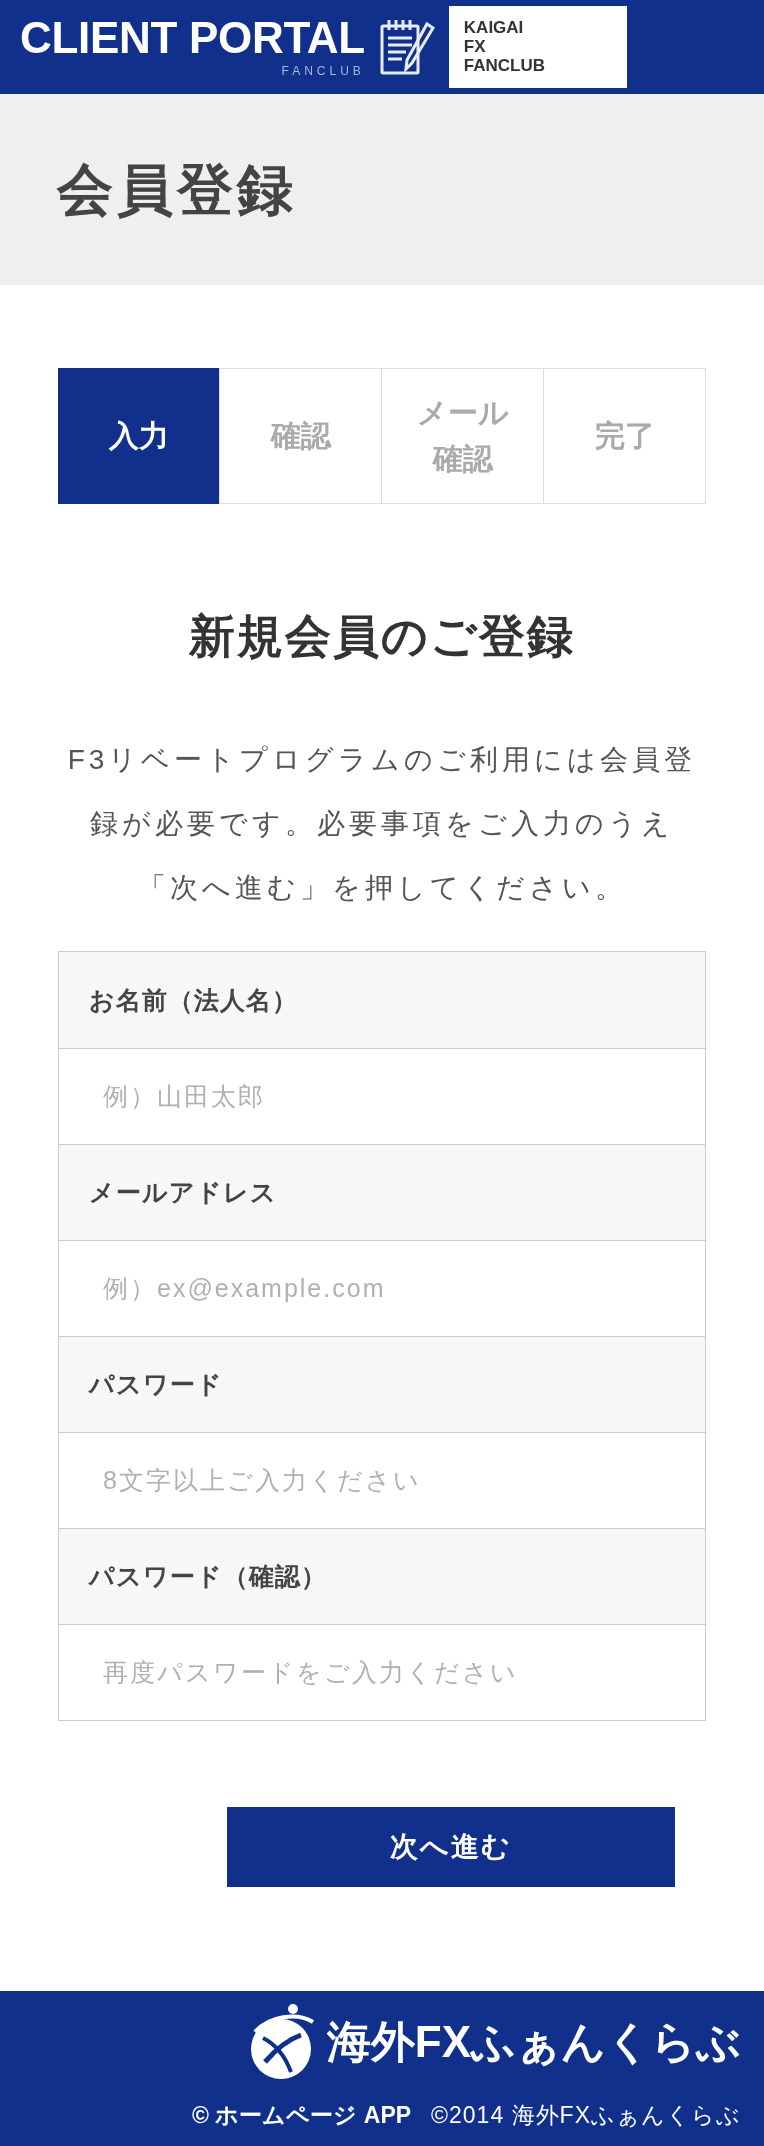  I want to click on step-indicator: 確認, so click(300, 436).